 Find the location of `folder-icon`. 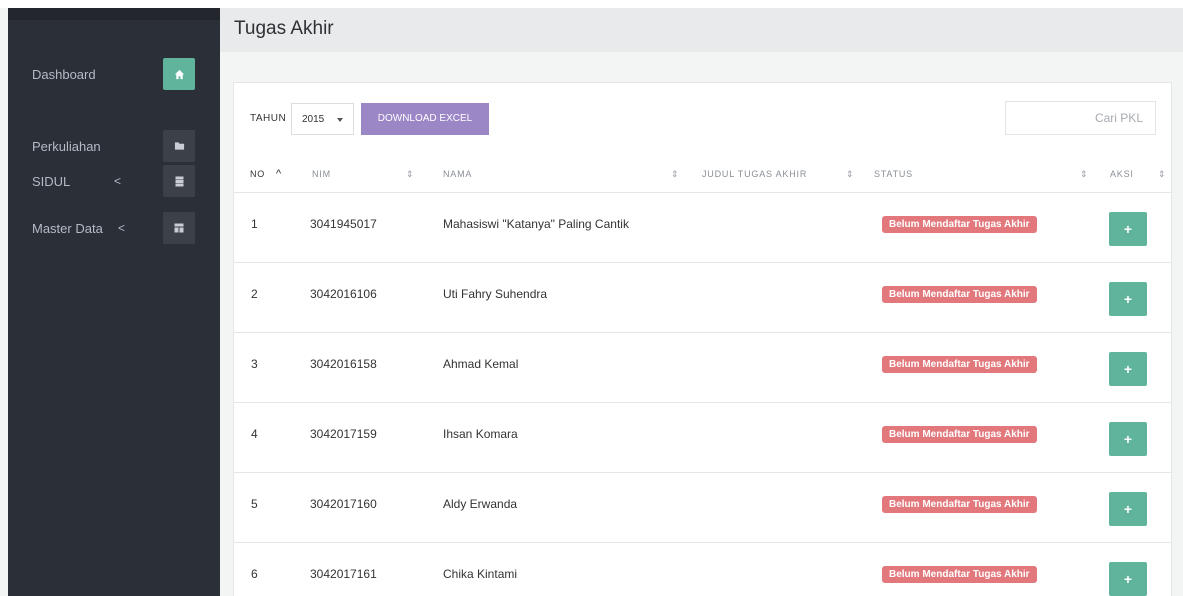

folder-icon is located at coordinates (179, 146).